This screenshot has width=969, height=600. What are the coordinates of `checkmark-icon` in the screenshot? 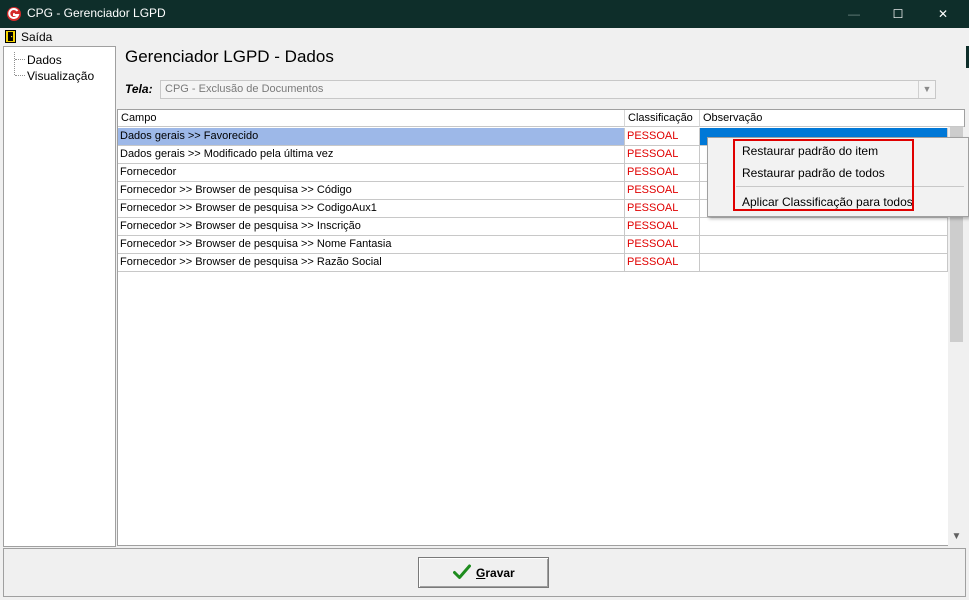 It's located at (462, 571).